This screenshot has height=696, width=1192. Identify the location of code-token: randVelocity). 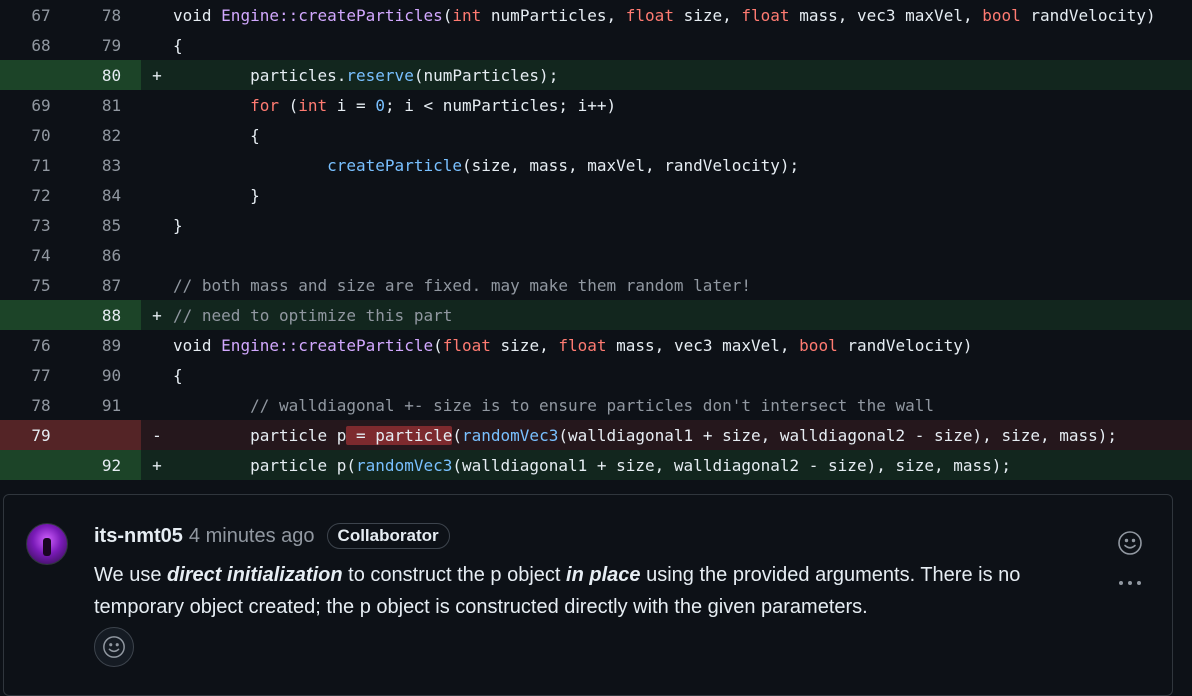
(905, 345).